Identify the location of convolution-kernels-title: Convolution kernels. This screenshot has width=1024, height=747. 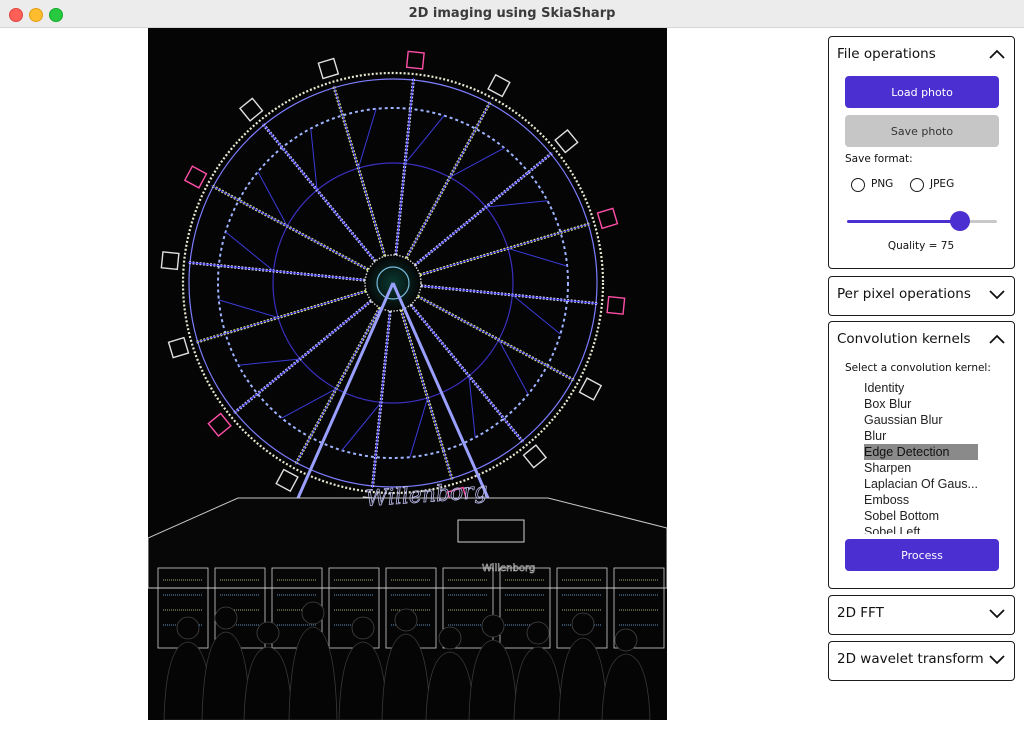
(904, 339).